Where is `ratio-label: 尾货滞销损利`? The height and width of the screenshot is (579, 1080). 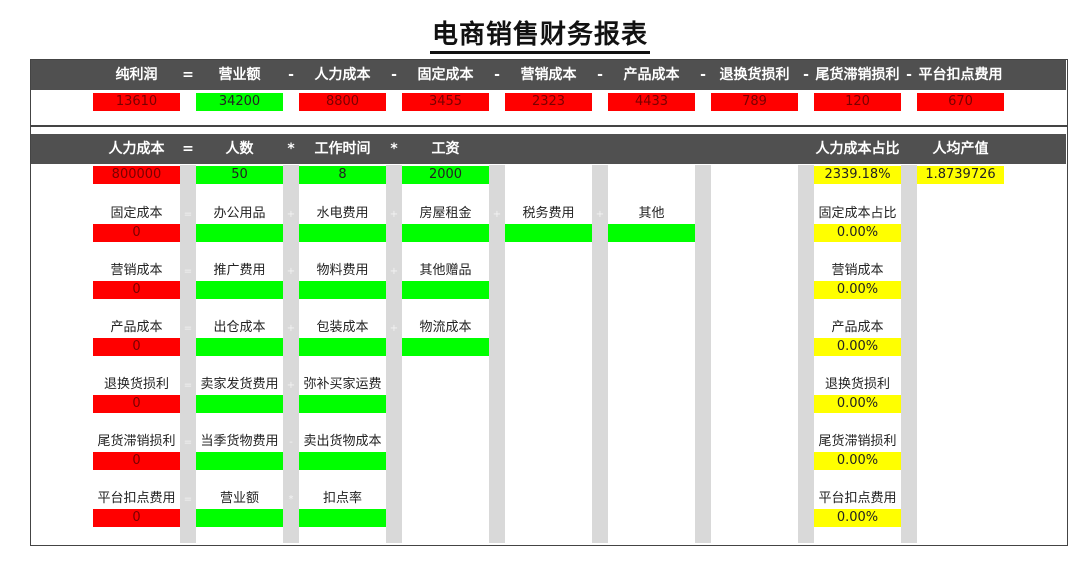
ratio-label: 尾货滞销损利 is located at coordinates (857, 441).